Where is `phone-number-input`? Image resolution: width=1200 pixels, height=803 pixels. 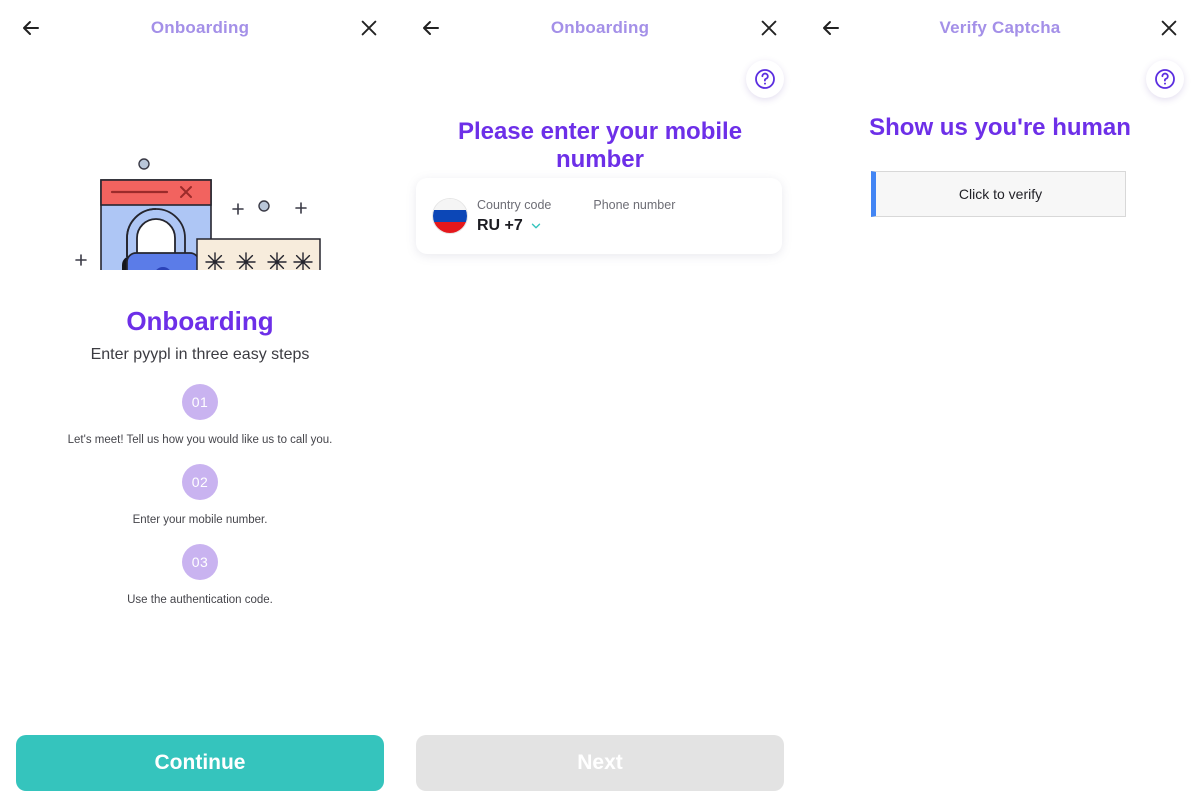 phone-number-input is located at coordinates (673, 225).